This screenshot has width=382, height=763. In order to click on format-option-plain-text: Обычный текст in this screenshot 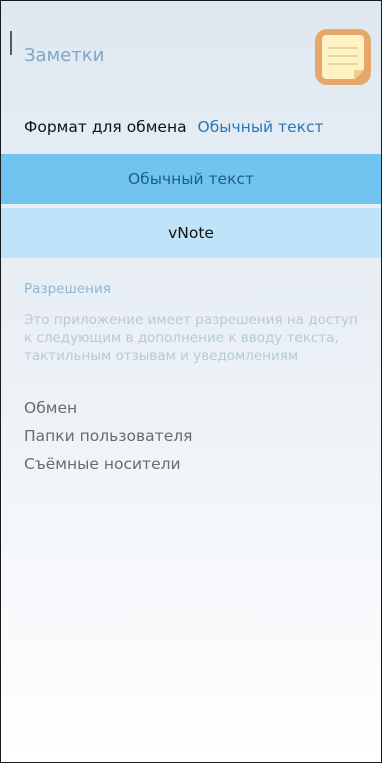, I will do `click(191, 179)`.